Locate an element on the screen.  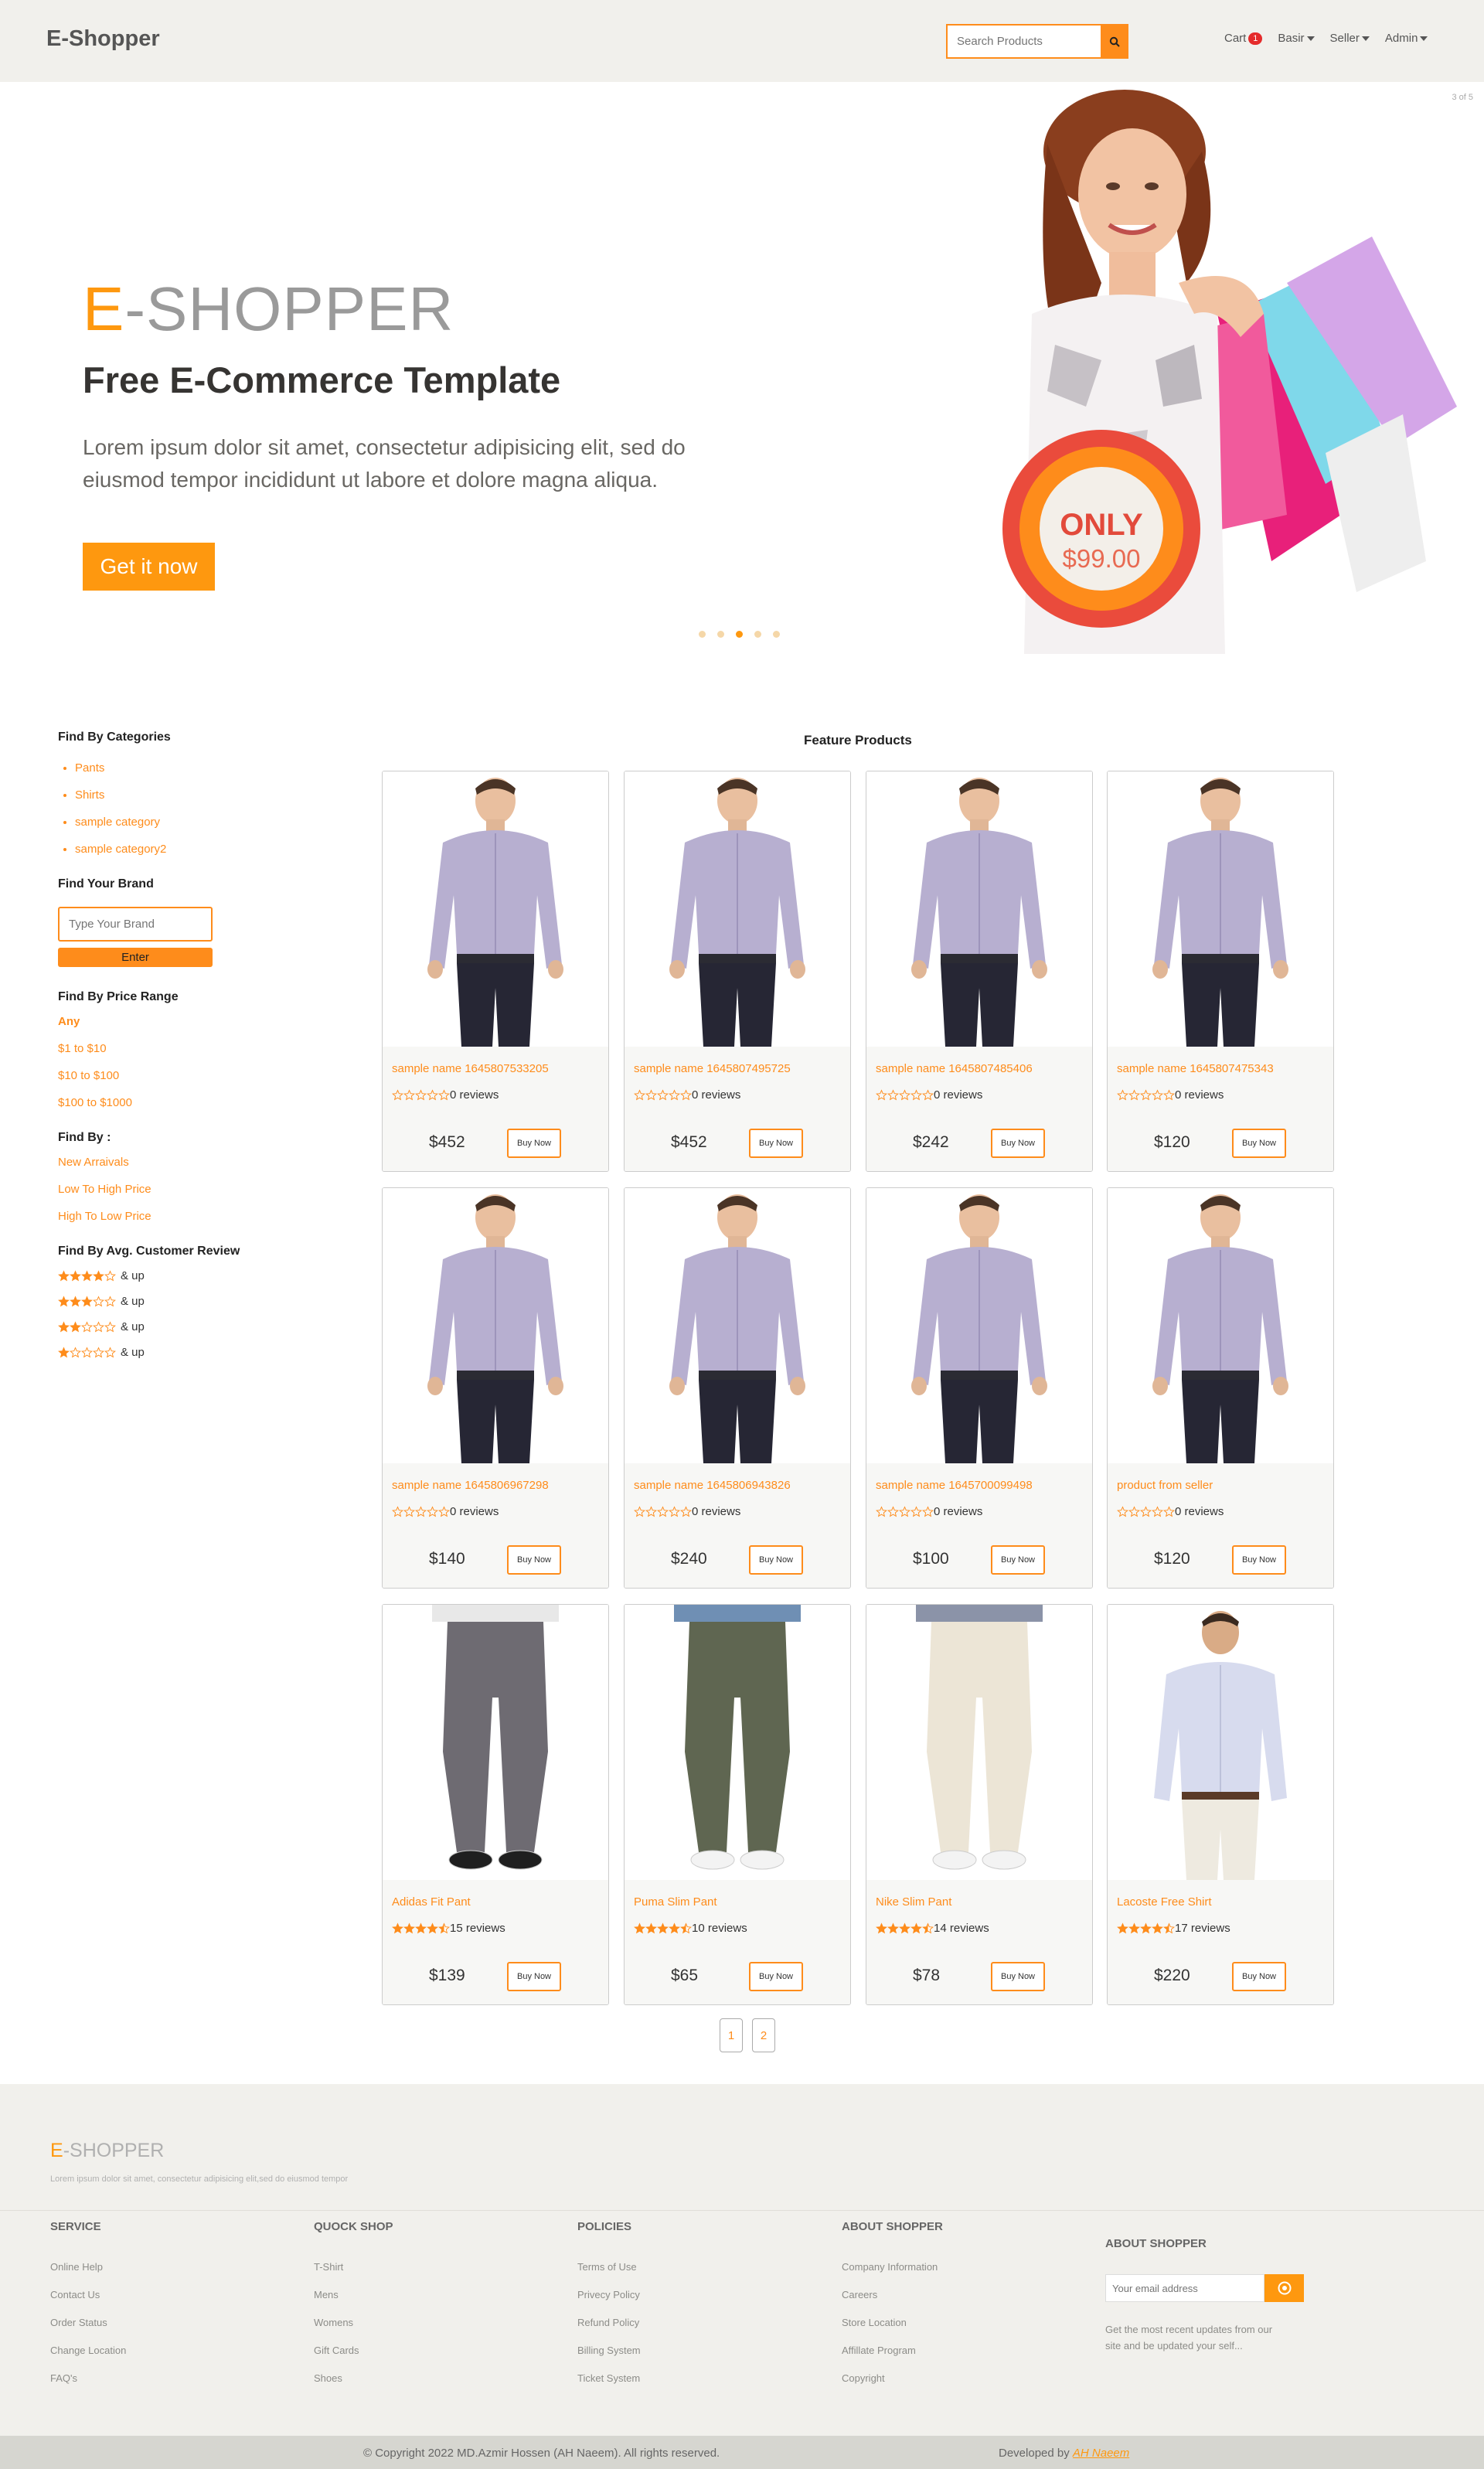
footer-link: Store Location is located at coordinates (892, 2322).